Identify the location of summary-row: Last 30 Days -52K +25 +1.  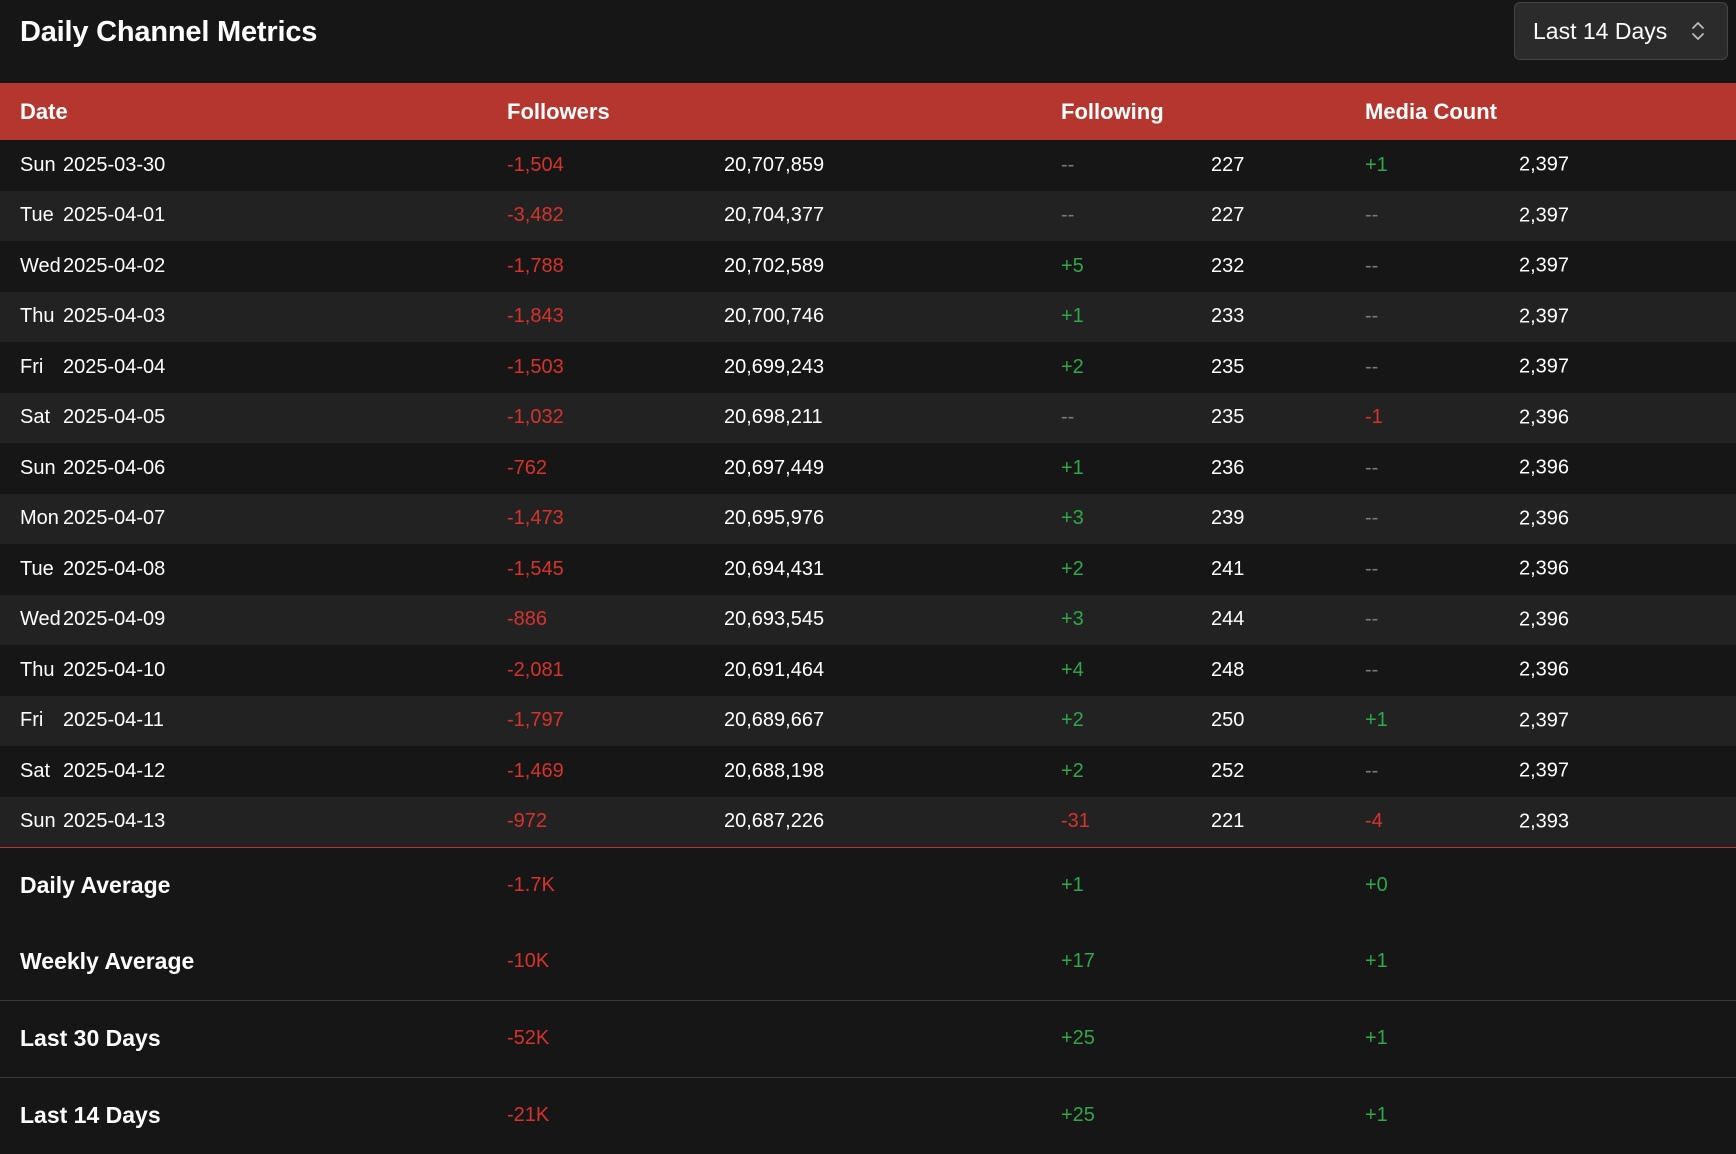
(868, 1038).